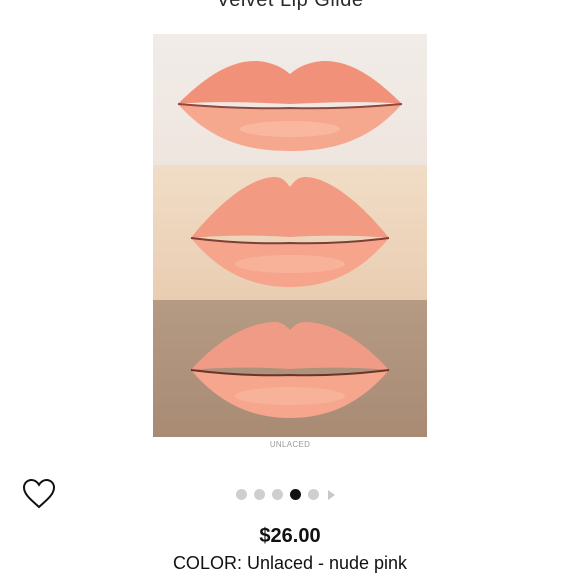 This screenshot has height=580, width=580. I want to click on product-title: Velvet Lip Glide, so click(290, 5).